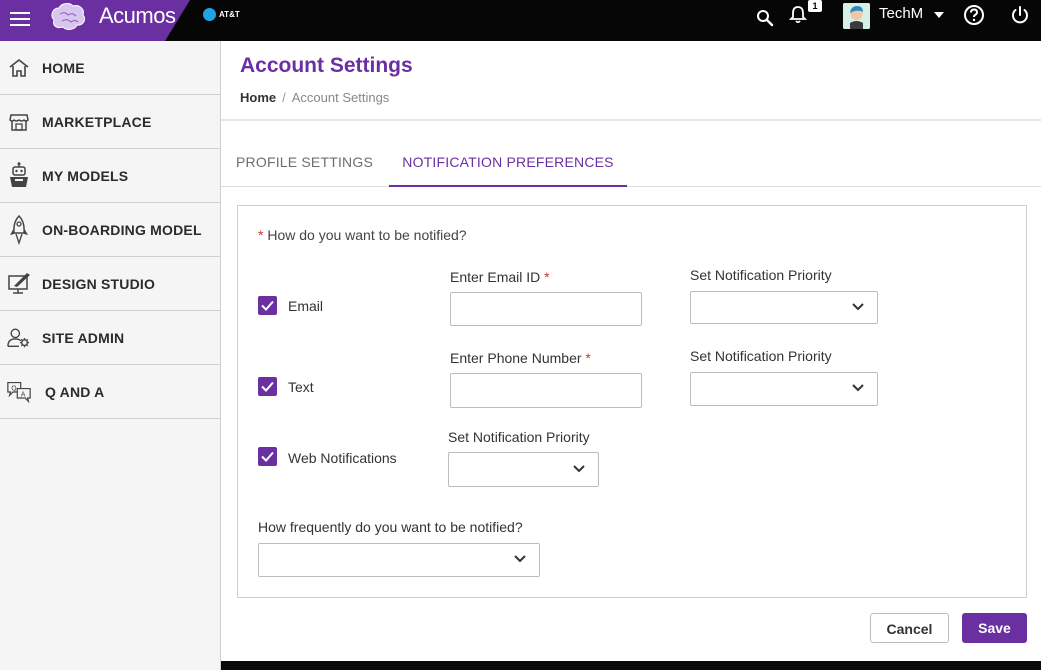  What do you see at coordinates (122, 229) in the screenshot?
I see `sidebar-item-label: ON-BOARDING MODEL` at bounding box center [122, 229].